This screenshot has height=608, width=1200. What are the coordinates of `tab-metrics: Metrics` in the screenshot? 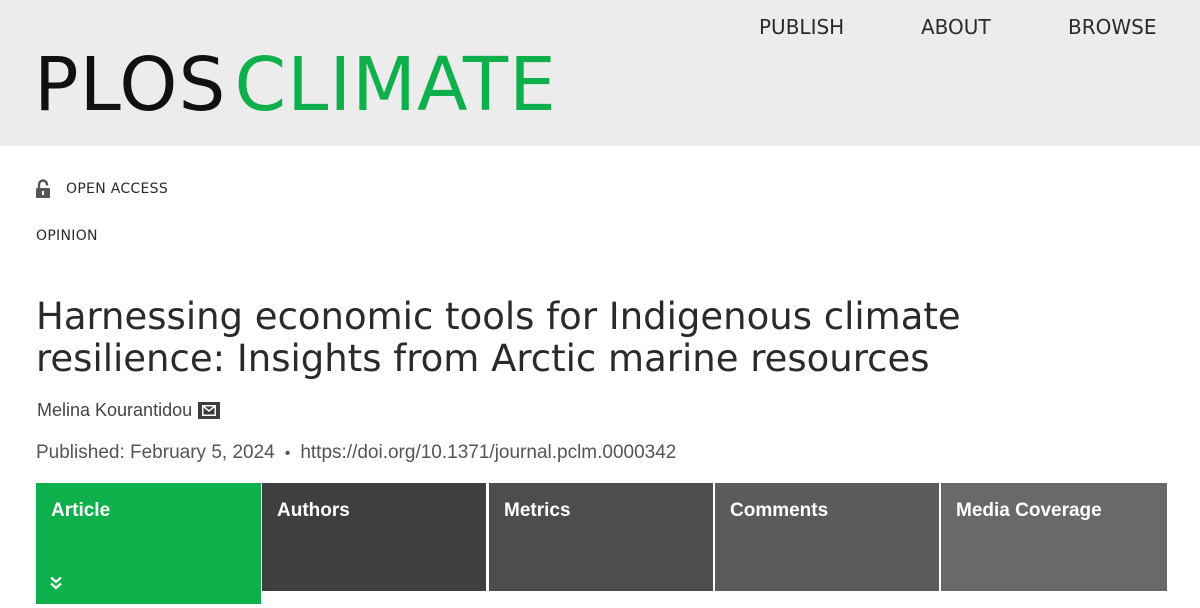 It's located at (601, 537).